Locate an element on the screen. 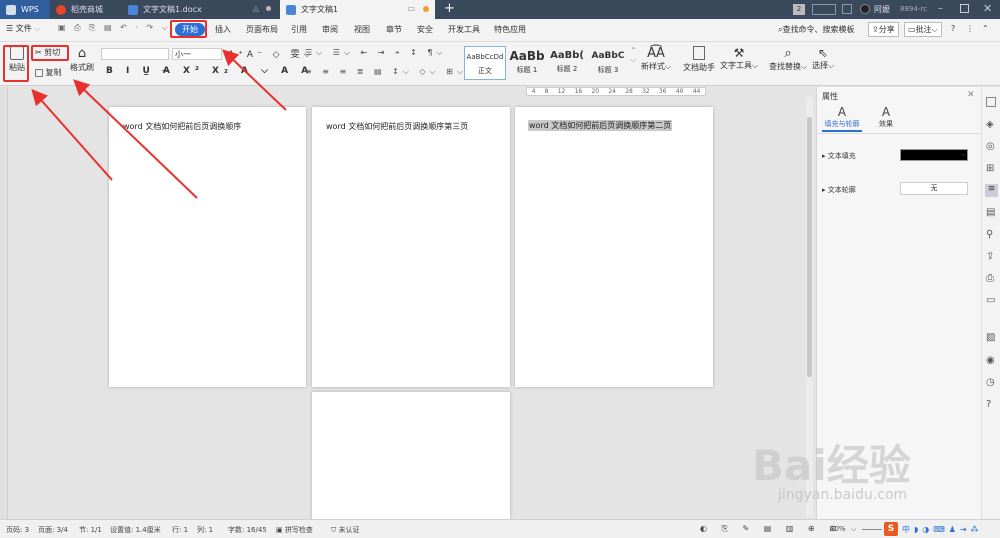  status-col: 列: 1 is located at coordinates (205, 530).